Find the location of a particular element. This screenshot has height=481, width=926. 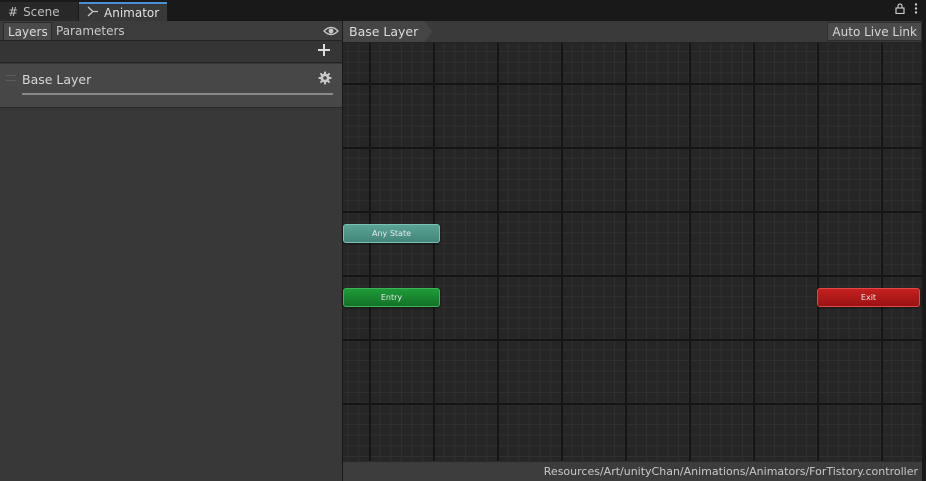

eye-icon is located at coordinates (331, 31).